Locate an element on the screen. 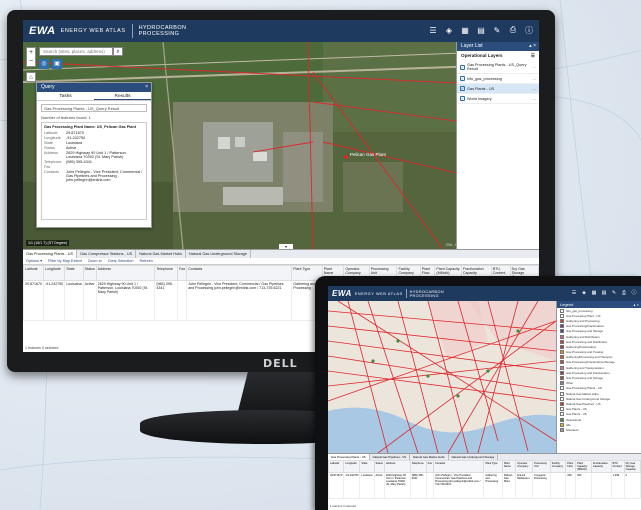 The width and height of the screenshot is (641, 510). column-header: Fractionation Capacity is located at coordinates (601, 466).